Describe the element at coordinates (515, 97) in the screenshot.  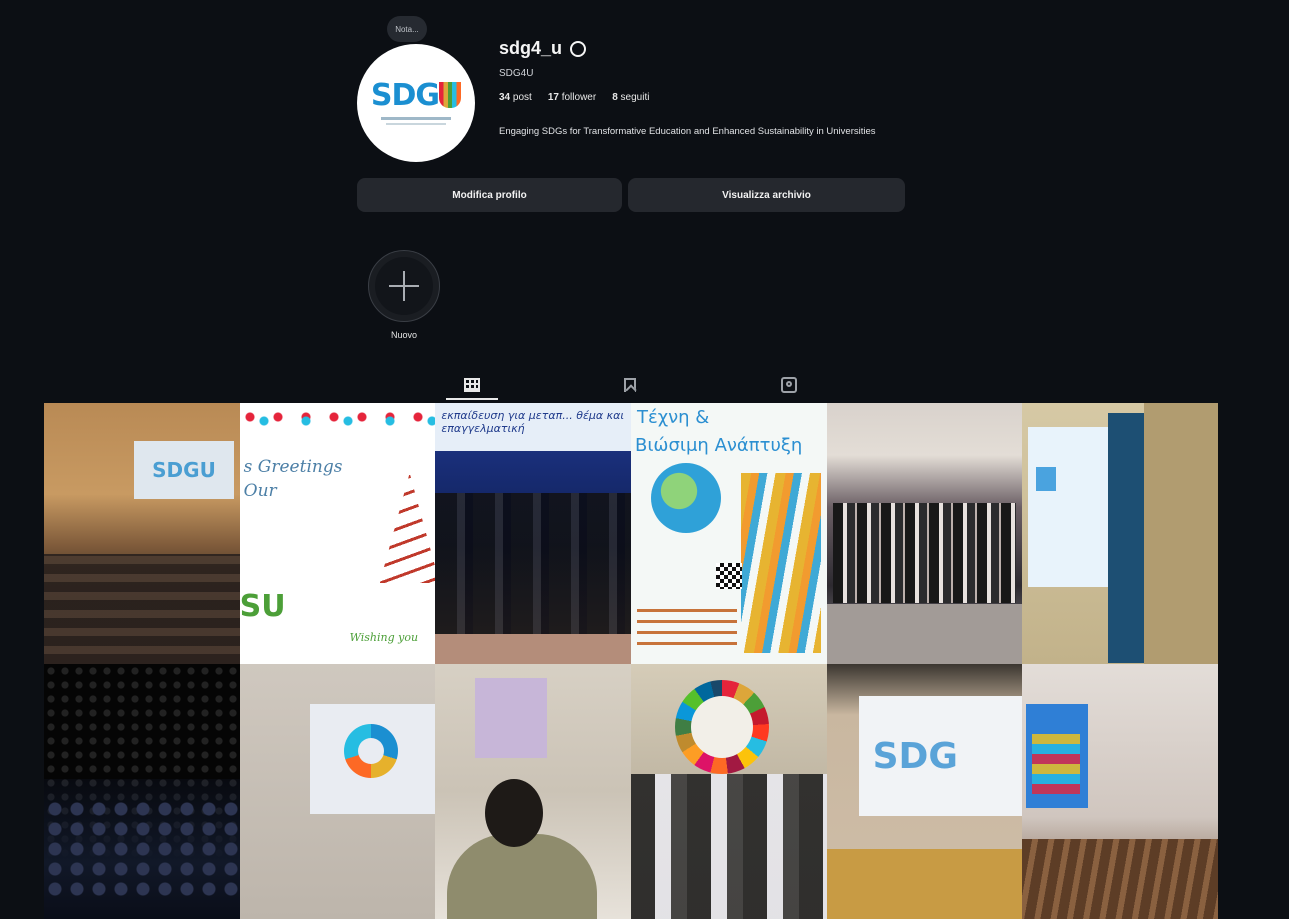
I see `posts-stat: 34 post` at that location.